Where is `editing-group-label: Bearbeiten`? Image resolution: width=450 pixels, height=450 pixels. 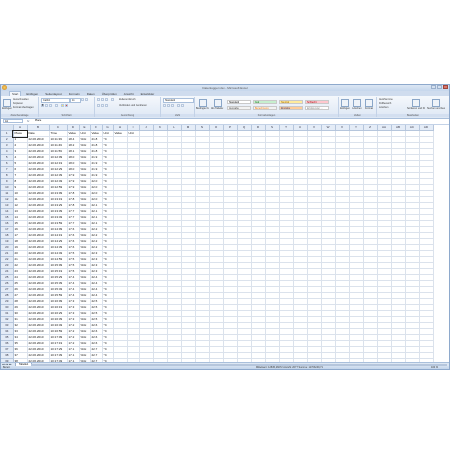
editing-group-label: Bearbeiten is located at coordinates (413, 115).